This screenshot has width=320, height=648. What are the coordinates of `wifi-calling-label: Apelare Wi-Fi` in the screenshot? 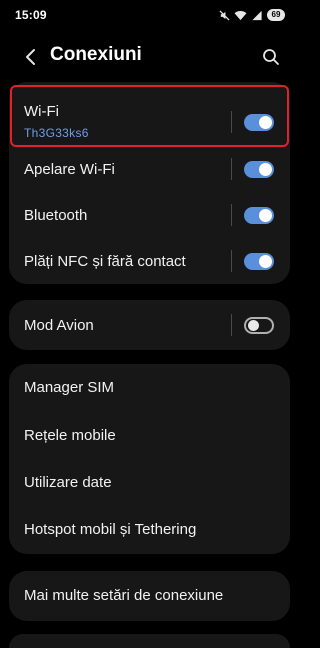 It's located at (69, 169).